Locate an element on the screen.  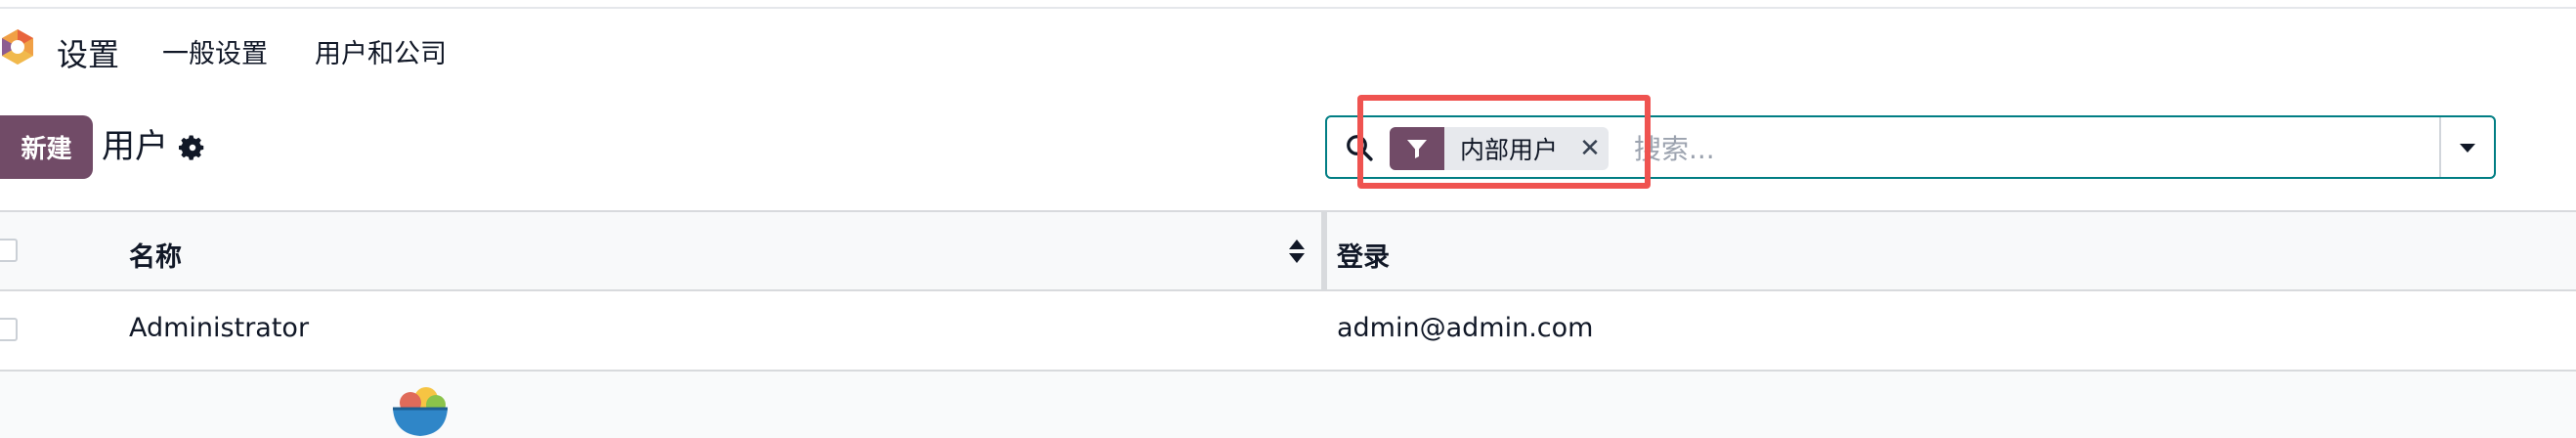
cell-login: admin@admin.com is located at coordinates (1465, 328).